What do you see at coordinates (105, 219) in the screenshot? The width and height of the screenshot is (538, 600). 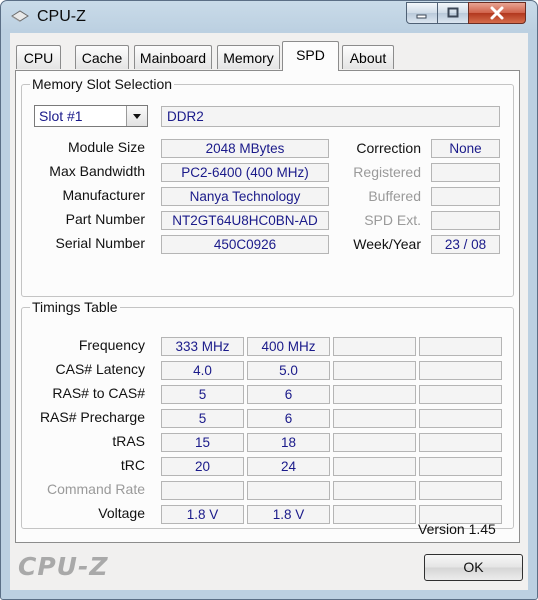 I see `part-number-label: Part Number` at bounding box center [105, 219].